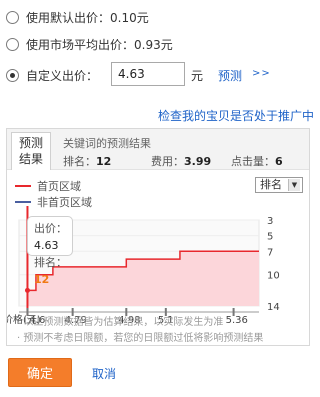  Describe the element at coordinates (12, 75) in the screenshot. I see `custom-bid-radio` at that location.